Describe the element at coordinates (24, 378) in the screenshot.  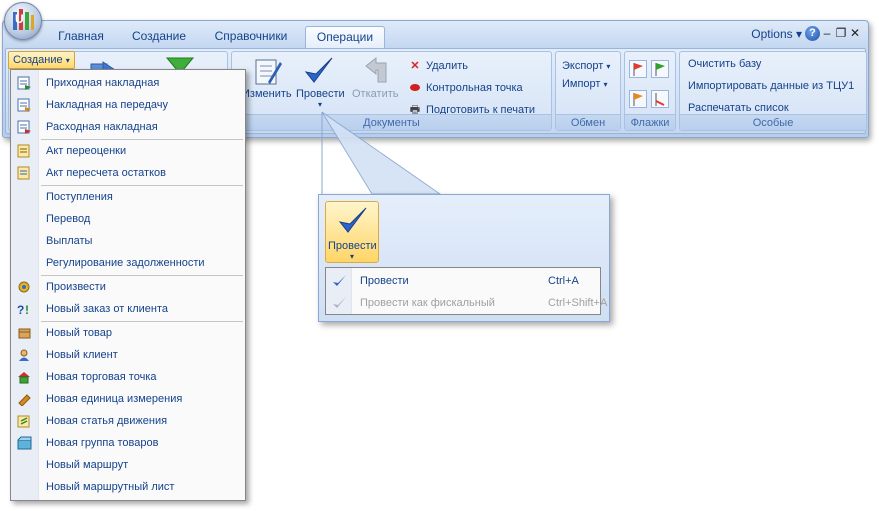
I see `store-icon` at that location.